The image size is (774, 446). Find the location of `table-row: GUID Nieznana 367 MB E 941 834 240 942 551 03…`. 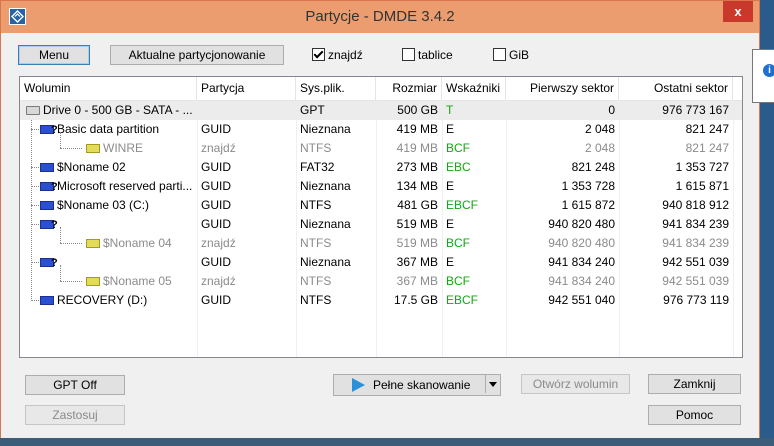

table-row: GUID Nieznana 367 MB E 941 834 240 942 551 03… is located at coordinates (381, 262).